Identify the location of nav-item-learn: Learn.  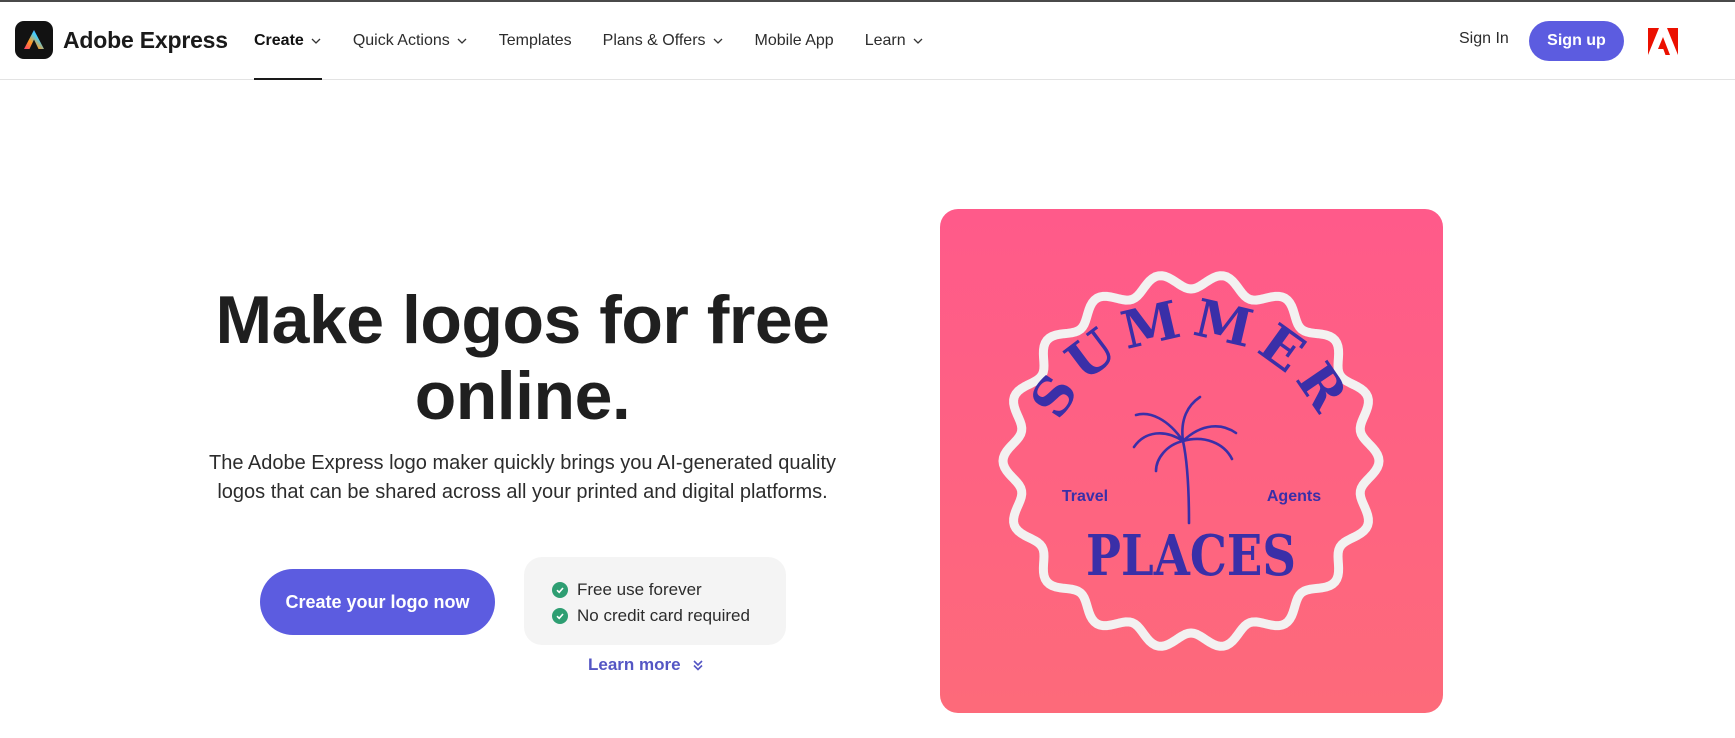
(894, 41).